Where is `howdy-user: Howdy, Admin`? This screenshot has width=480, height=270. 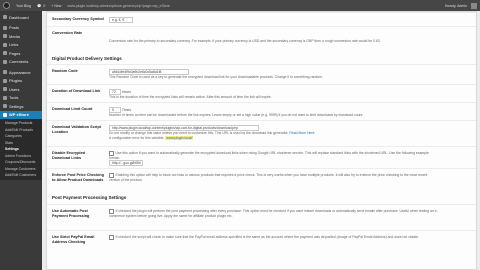
howdy-user: Howdy, Admin is located at coordinates (456, 6).